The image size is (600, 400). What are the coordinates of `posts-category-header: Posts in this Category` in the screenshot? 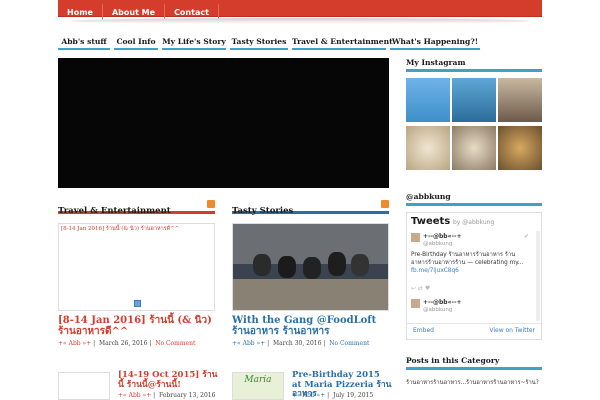 It's located at (474, 363).